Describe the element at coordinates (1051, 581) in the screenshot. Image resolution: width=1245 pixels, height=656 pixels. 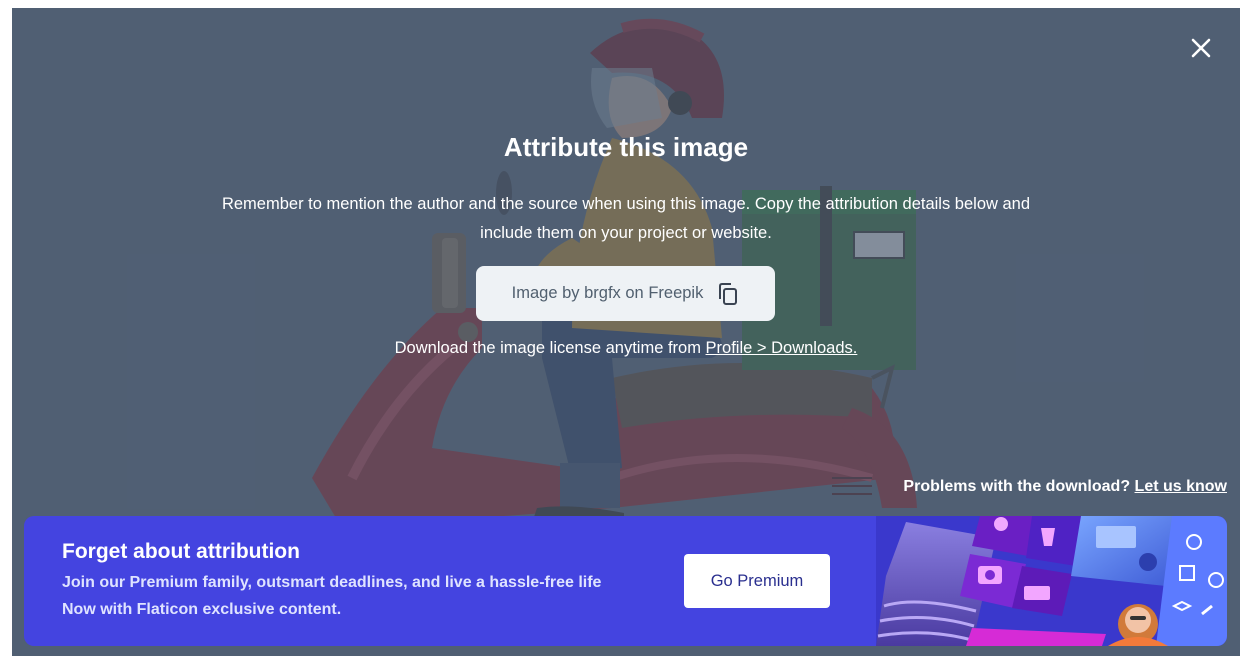
I see `premium-collage-image` at that location.